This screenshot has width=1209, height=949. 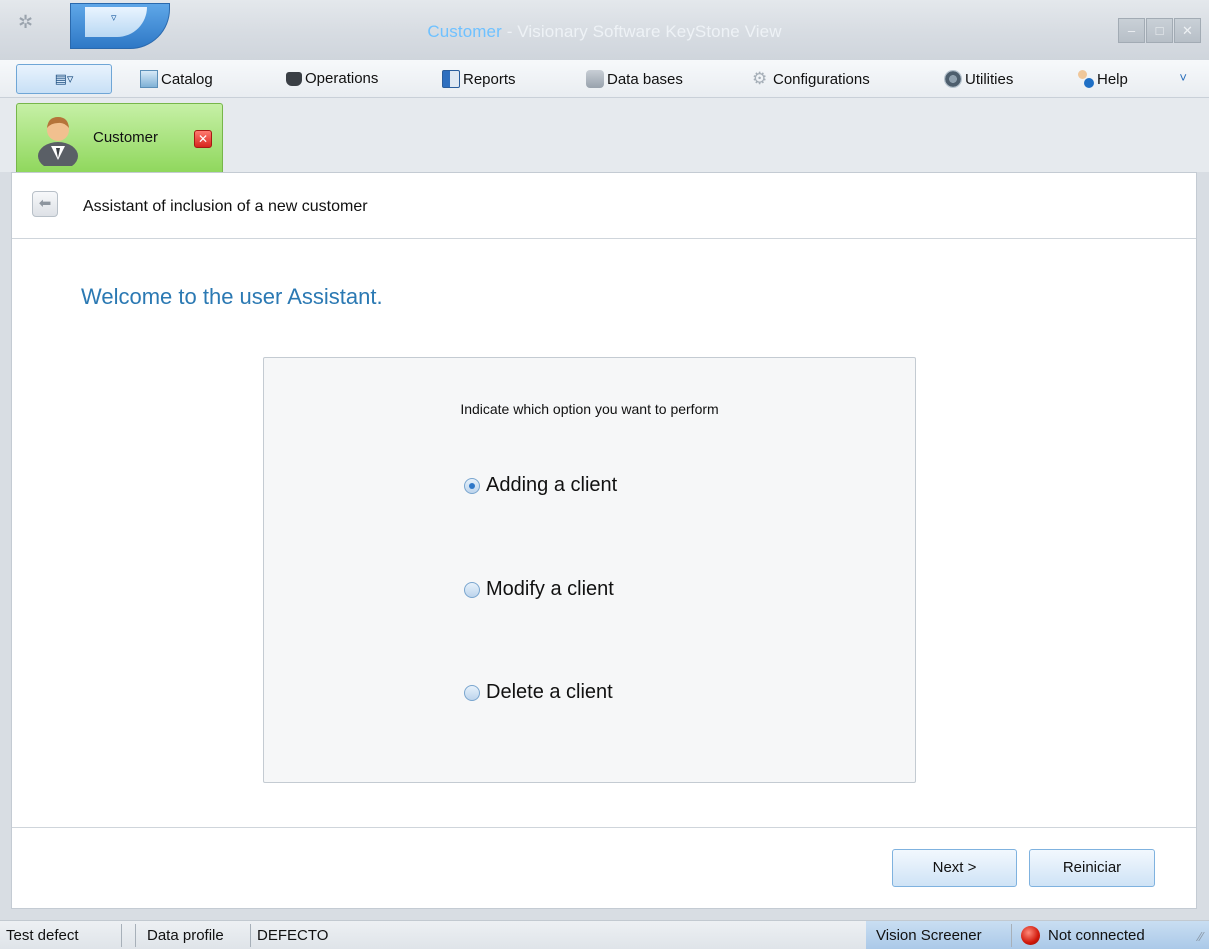 What do you see at coordinates (451, 79) in the screenshot?
I see `reports-icon` at bounding box center [451, 79].